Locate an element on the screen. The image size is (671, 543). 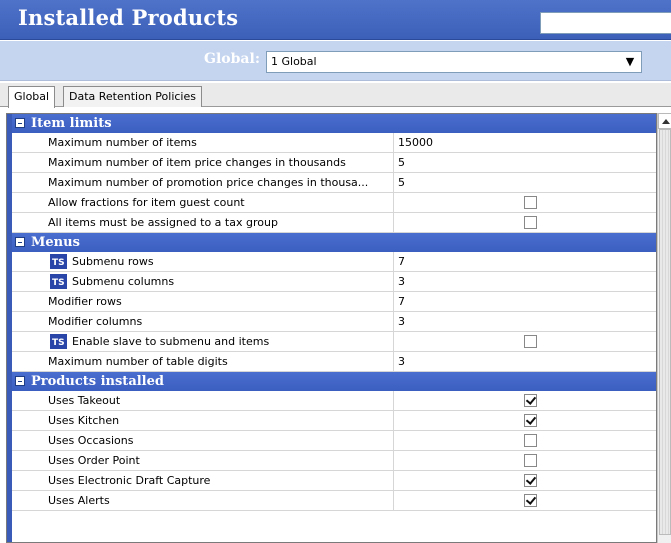
row-label: Submenu columns is located at coordinates (123, 281).